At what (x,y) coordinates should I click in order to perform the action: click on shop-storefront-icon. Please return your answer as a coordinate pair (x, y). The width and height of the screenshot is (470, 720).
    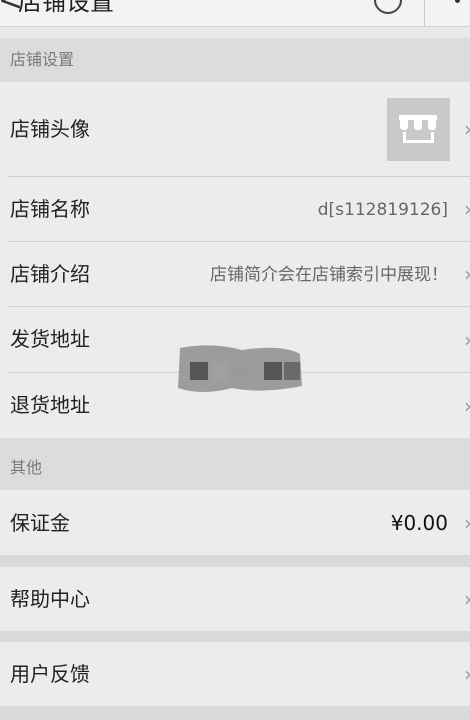
    Looking at the image, I should click on (418, 129).